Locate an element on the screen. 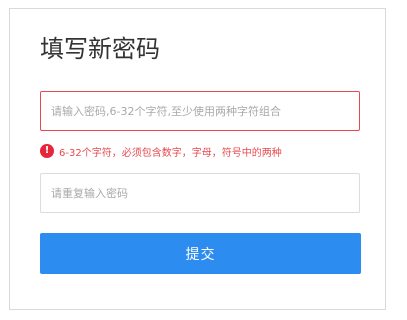  password-error-message: ! 6-32个字符，必须包含数字，字母，符号中的两种 is located at coordinates (161, 151).